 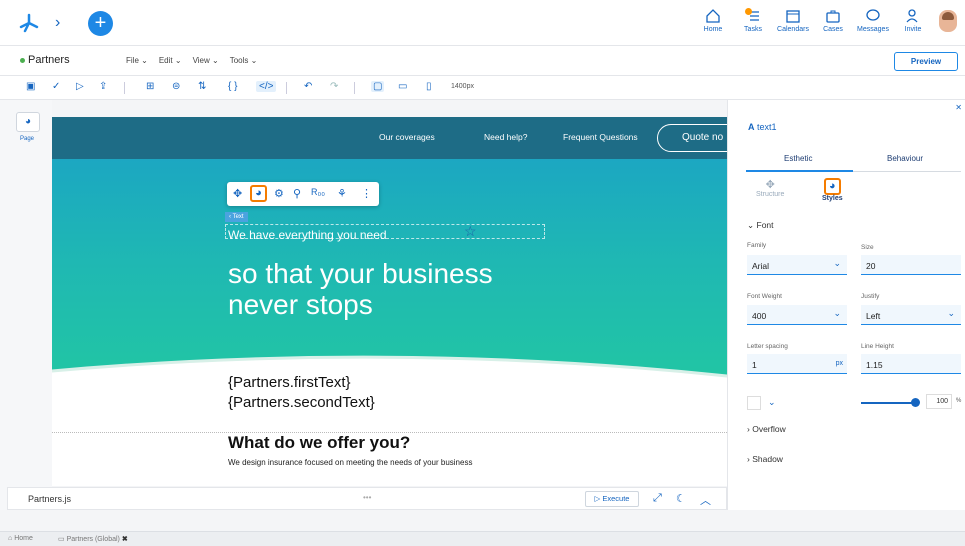 What do you see at coordinates (713, 20) in the screenshot?
I see `nav-home: Home` at bounding box center [713, 20].